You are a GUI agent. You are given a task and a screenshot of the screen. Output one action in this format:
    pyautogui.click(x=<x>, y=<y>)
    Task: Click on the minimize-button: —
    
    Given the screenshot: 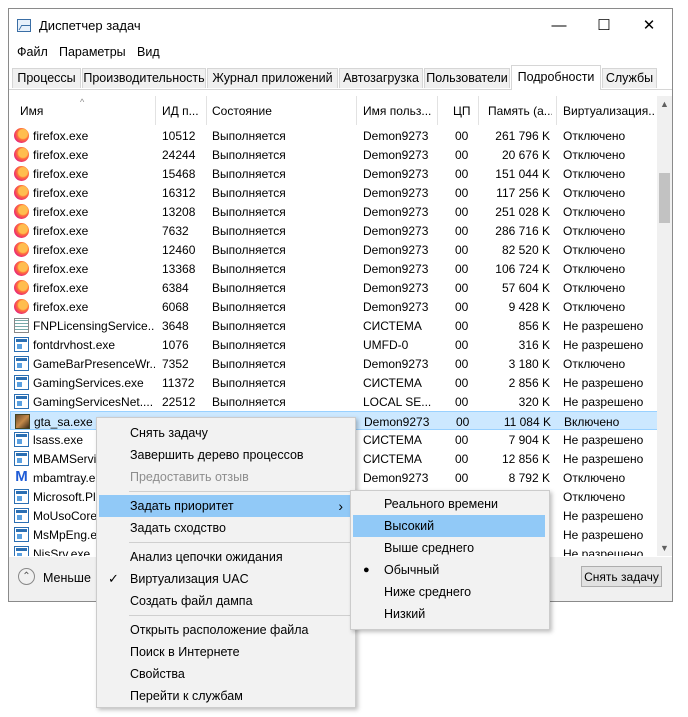 What is the action you would take?
    pyautogui.click(x=559, y=26)
    